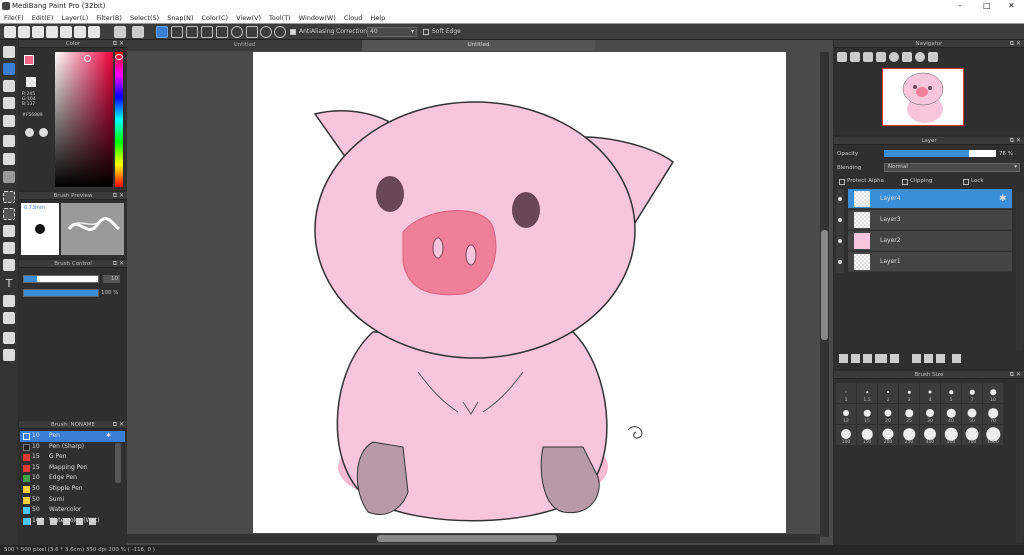 This screenshot has height=555, width=1024. I want to click on soft-edge-checkbox, so click(426, 32).